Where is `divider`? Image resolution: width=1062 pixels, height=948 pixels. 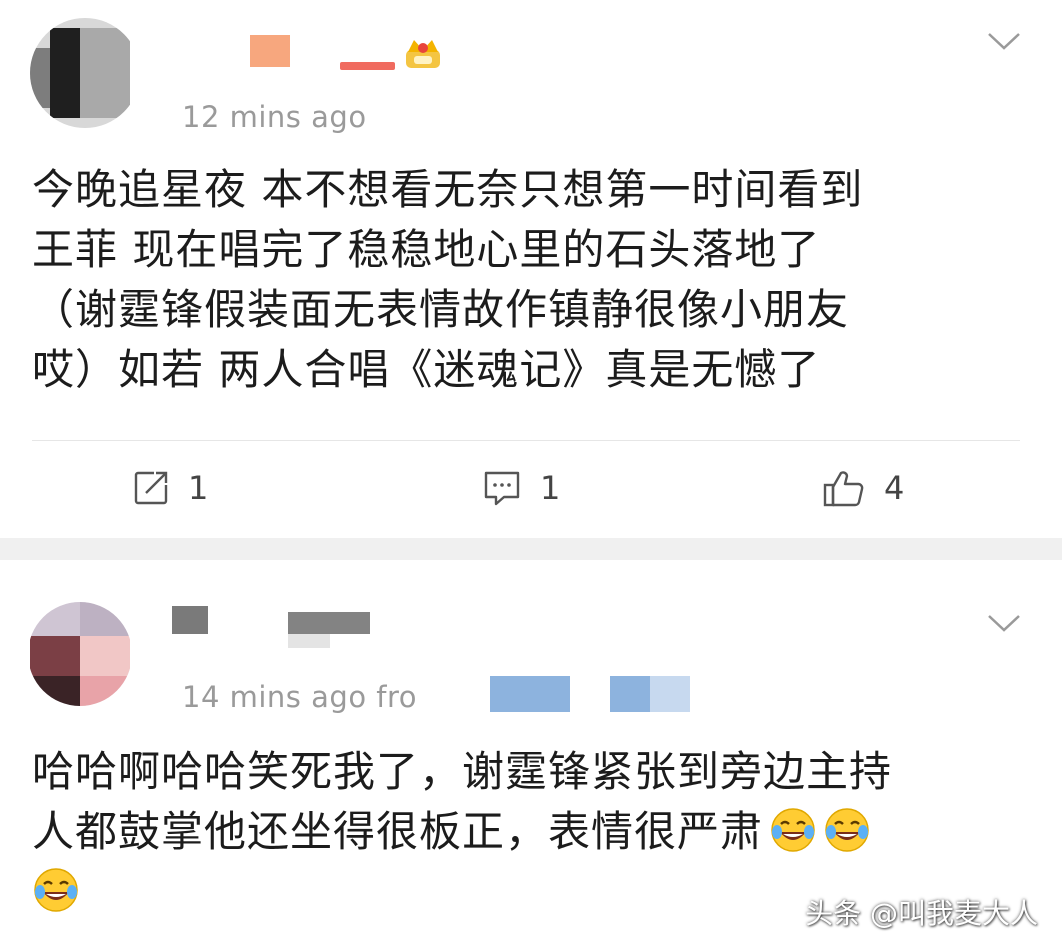
divider is located at coordinates (526, 440).